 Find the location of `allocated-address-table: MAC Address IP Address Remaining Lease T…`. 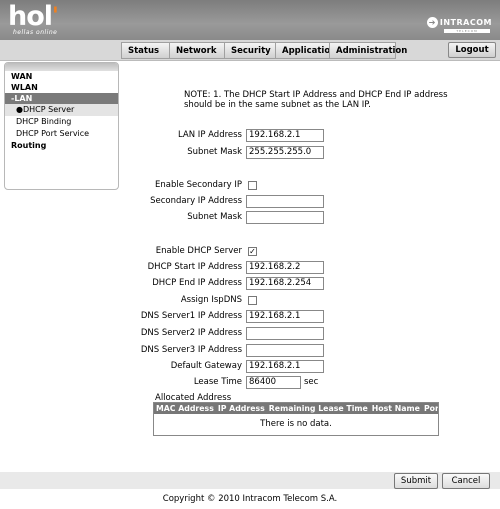

allocated-address-table: MAC Address IP Address Remaining Lease T… is located at coordinates (296, 419).